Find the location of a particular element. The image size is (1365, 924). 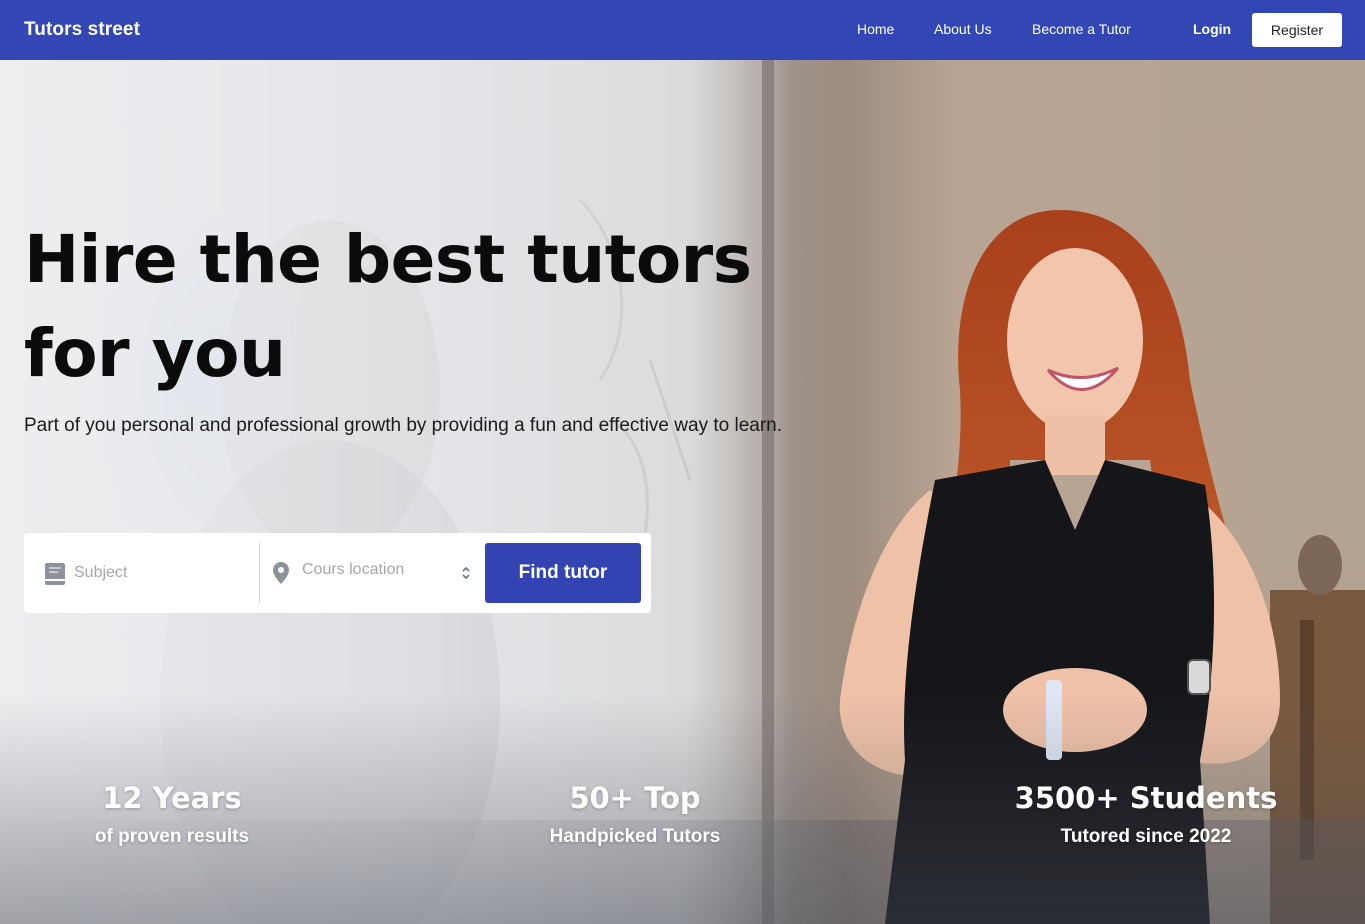

location-select-value: Cours location is located at coordinates (353, 570).